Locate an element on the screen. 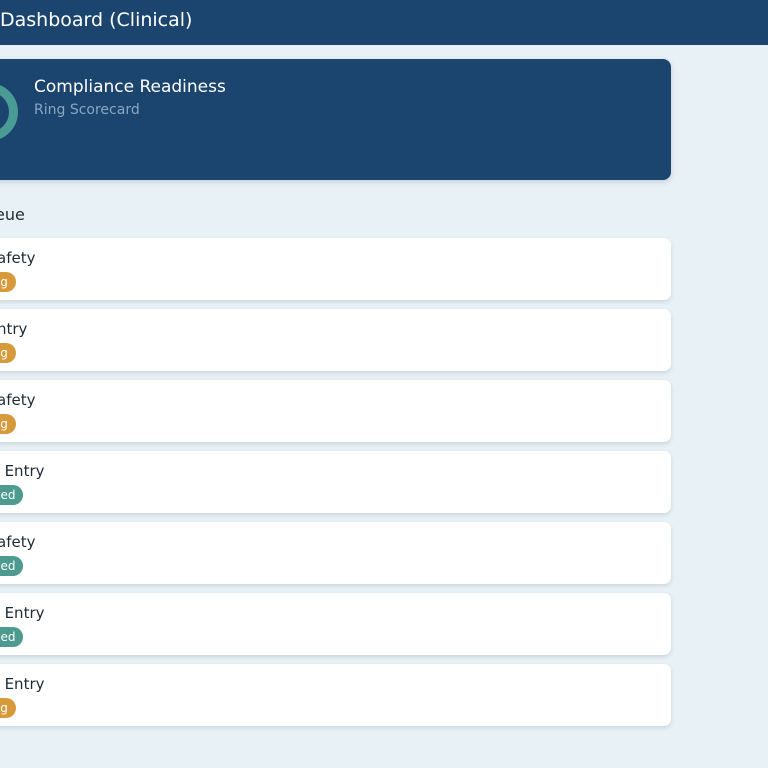 The image size is (768, 768). queue-item-title: ab Entry is located at coordinates (14, 329).